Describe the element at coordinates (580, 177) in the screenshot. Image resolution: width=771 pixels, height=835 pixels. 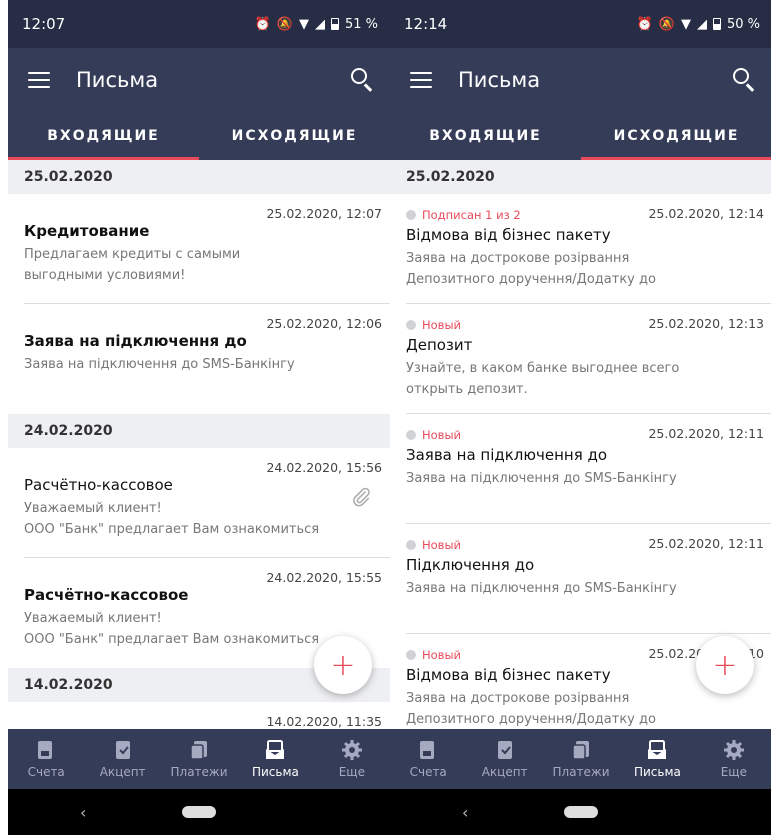
I see `date-header: 25.02.2020` at that location.